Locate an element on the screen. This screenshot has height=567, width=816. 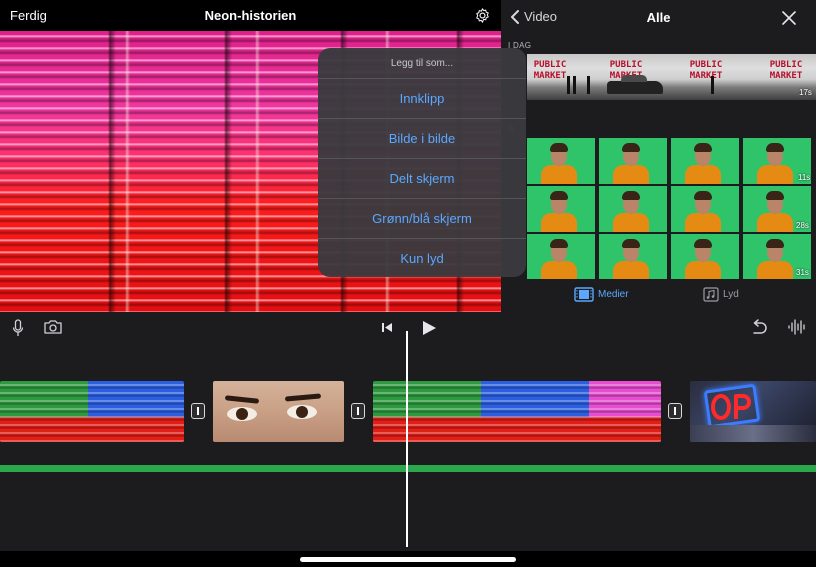
play-icon is located at coordinates (429, 328).